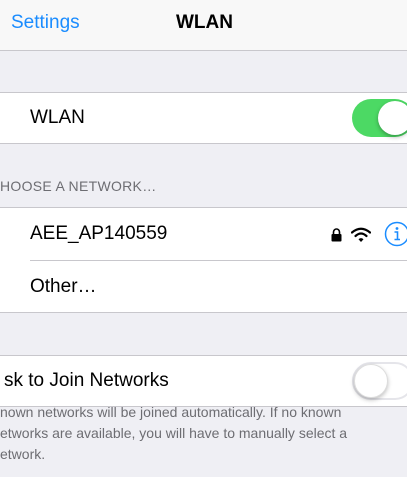  Describe the element at coordinates (203, 233) in the screenshot. I see `network-row-aee-ap140559: AEE_AP140559` at that location.